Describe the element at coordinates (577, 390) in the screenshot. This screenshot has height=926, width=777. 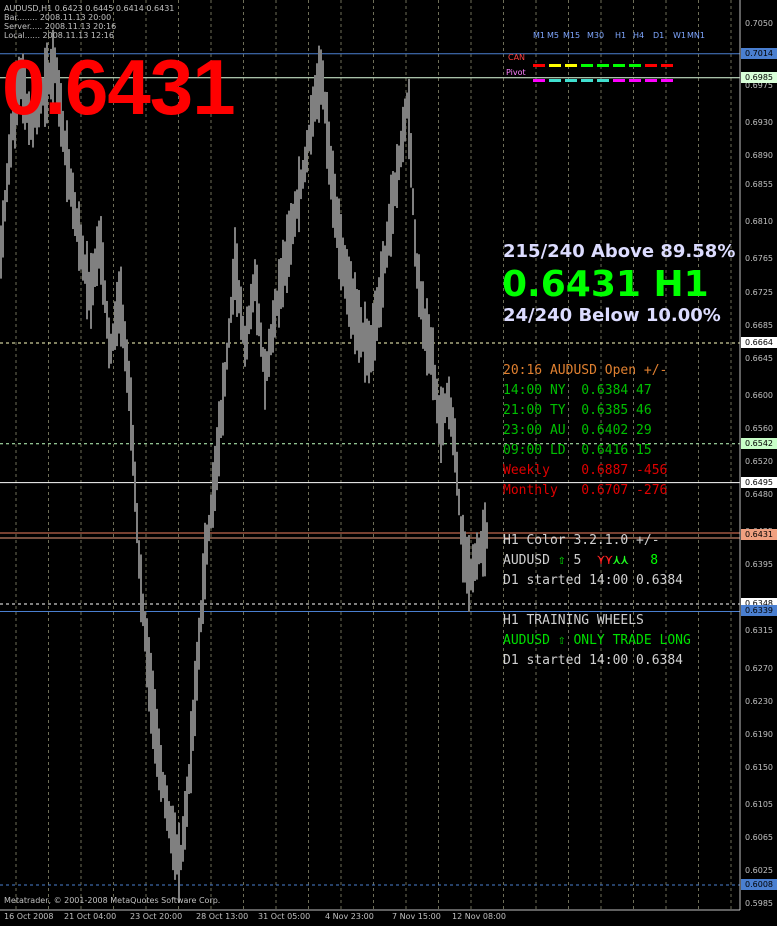
I see `session-row: 14:00 NY 0.6384 47` at that location.